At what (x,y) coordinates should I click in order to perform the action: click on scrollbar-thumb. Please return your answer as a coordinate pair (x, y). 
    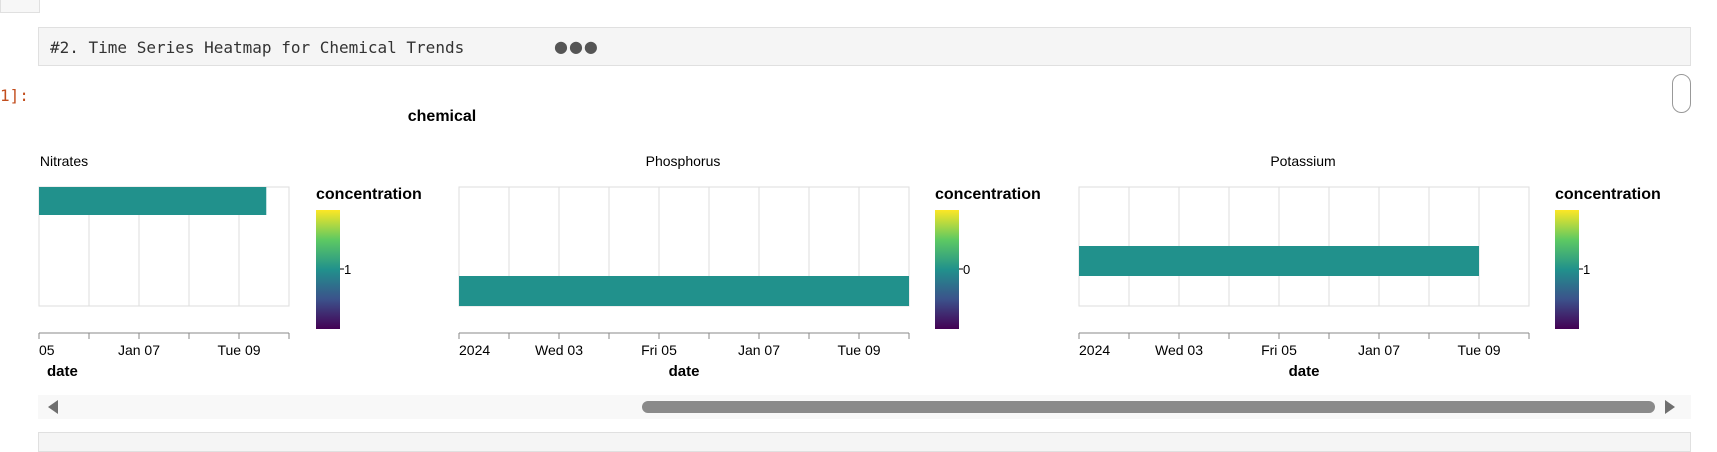
    Looking at the image, I should click on (1148, 407).